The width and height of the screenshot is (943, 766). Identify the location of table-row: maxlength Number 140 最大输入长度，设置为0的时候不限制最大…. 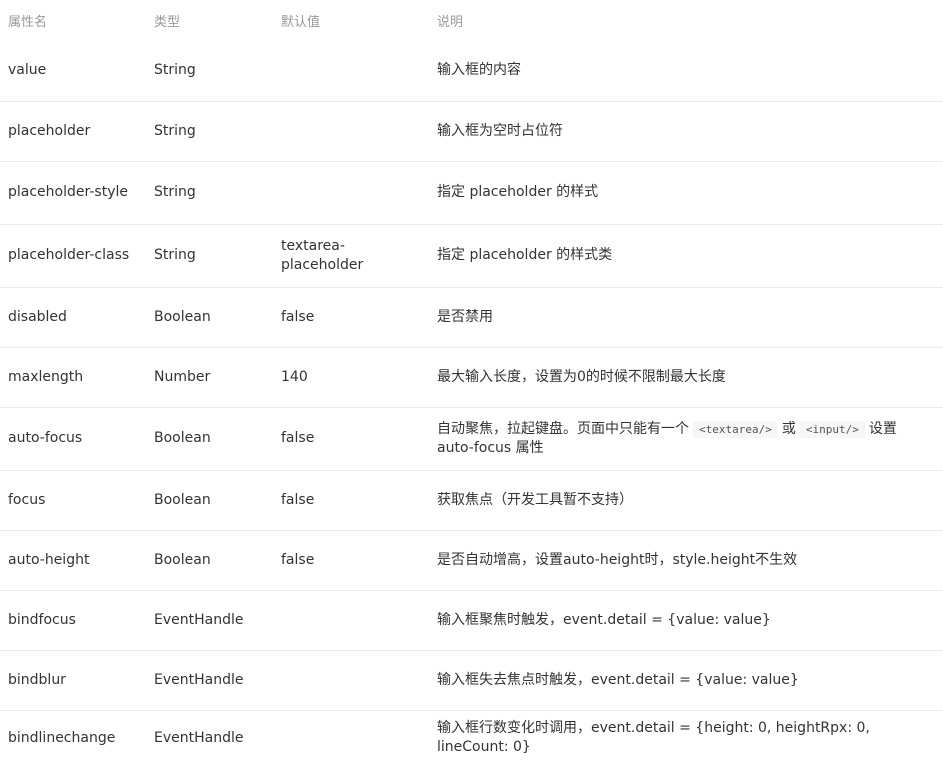
(471, 377).